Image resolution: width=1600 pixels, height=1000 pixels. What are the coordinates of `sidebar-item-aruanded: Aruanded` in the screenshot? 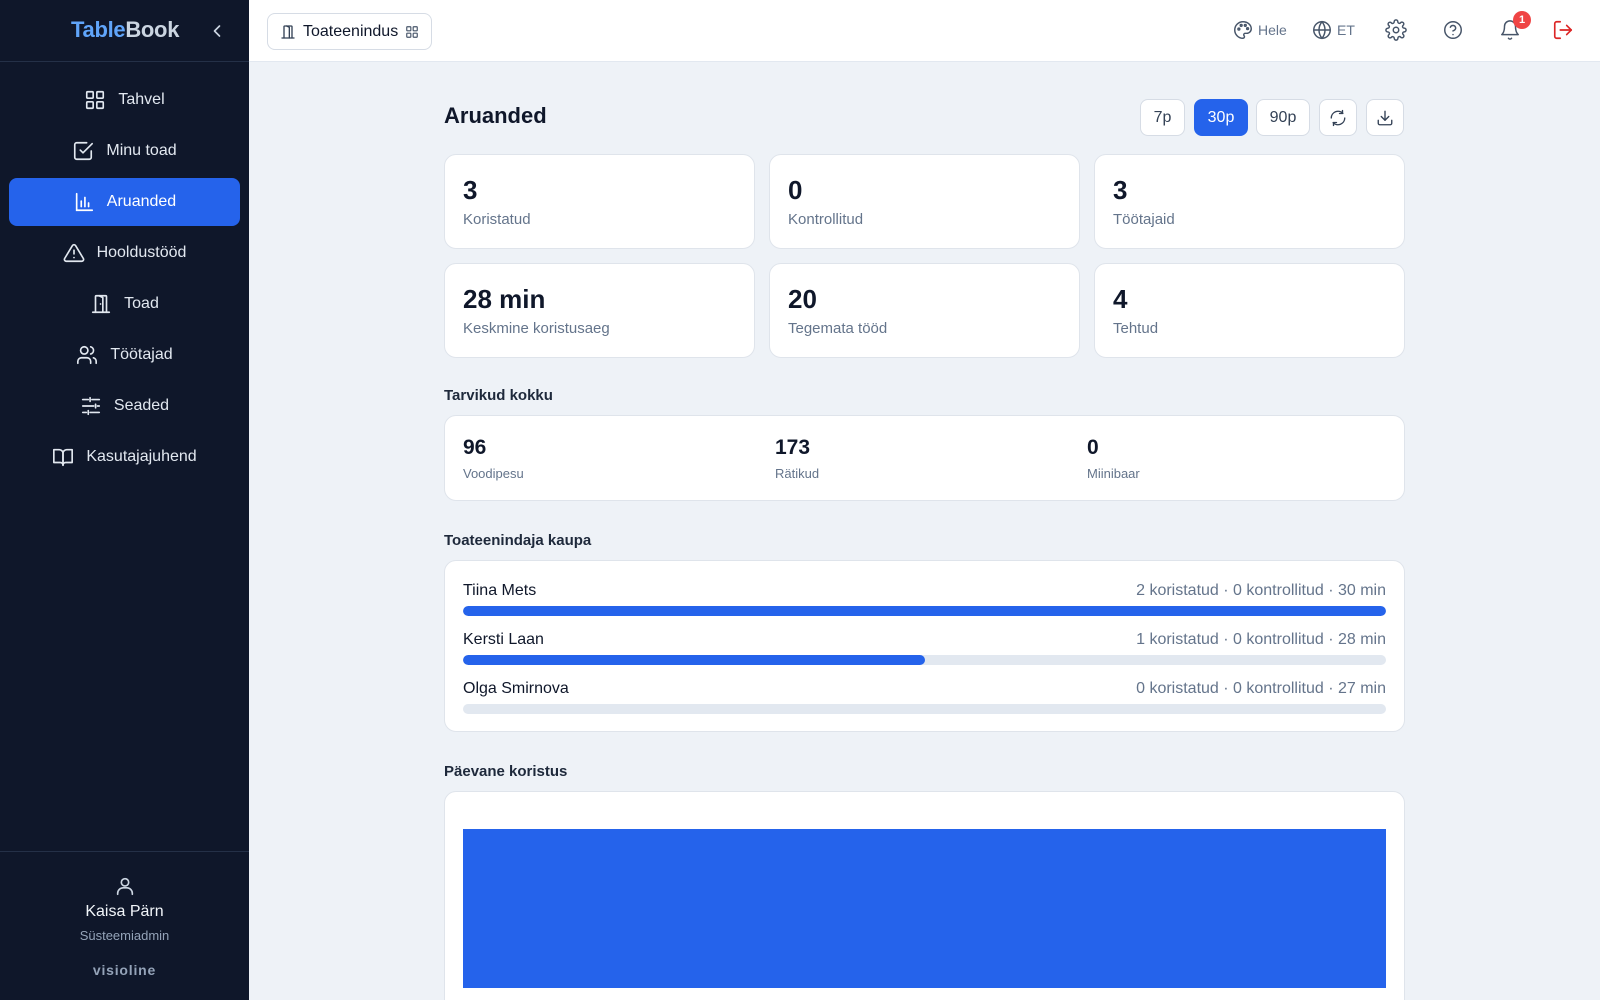 It's located at (124, 202).